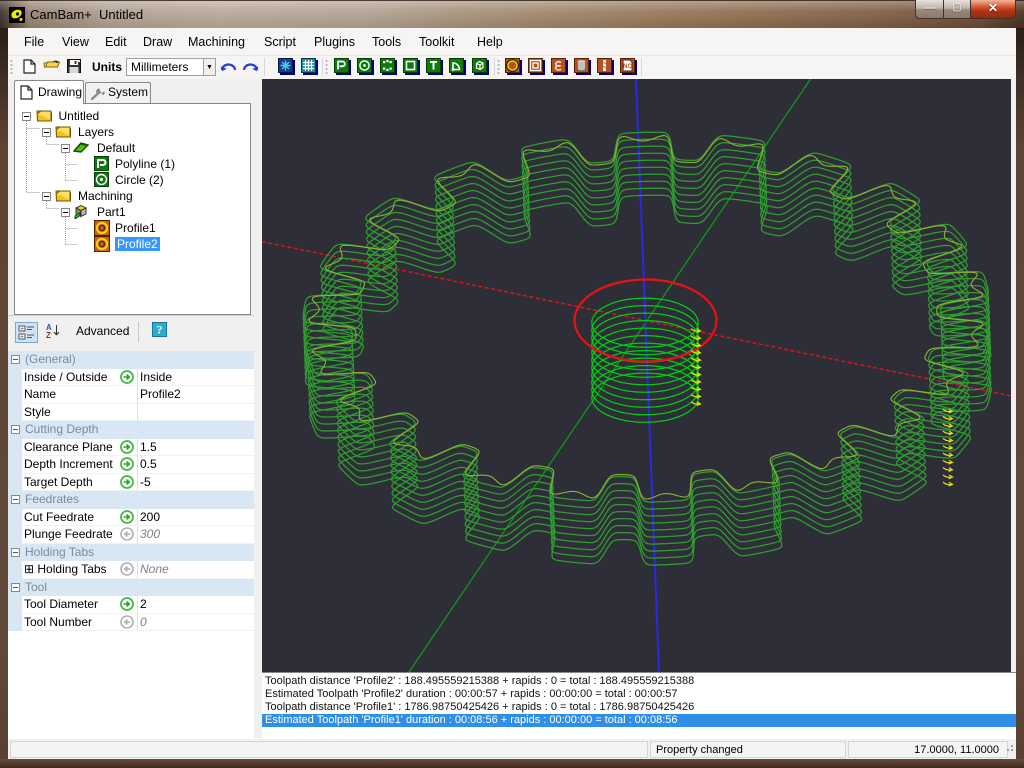 Image resolution: width=1024 pixels, height=768 pixels. I want to click on svg-text: Z, so click(48, 335).